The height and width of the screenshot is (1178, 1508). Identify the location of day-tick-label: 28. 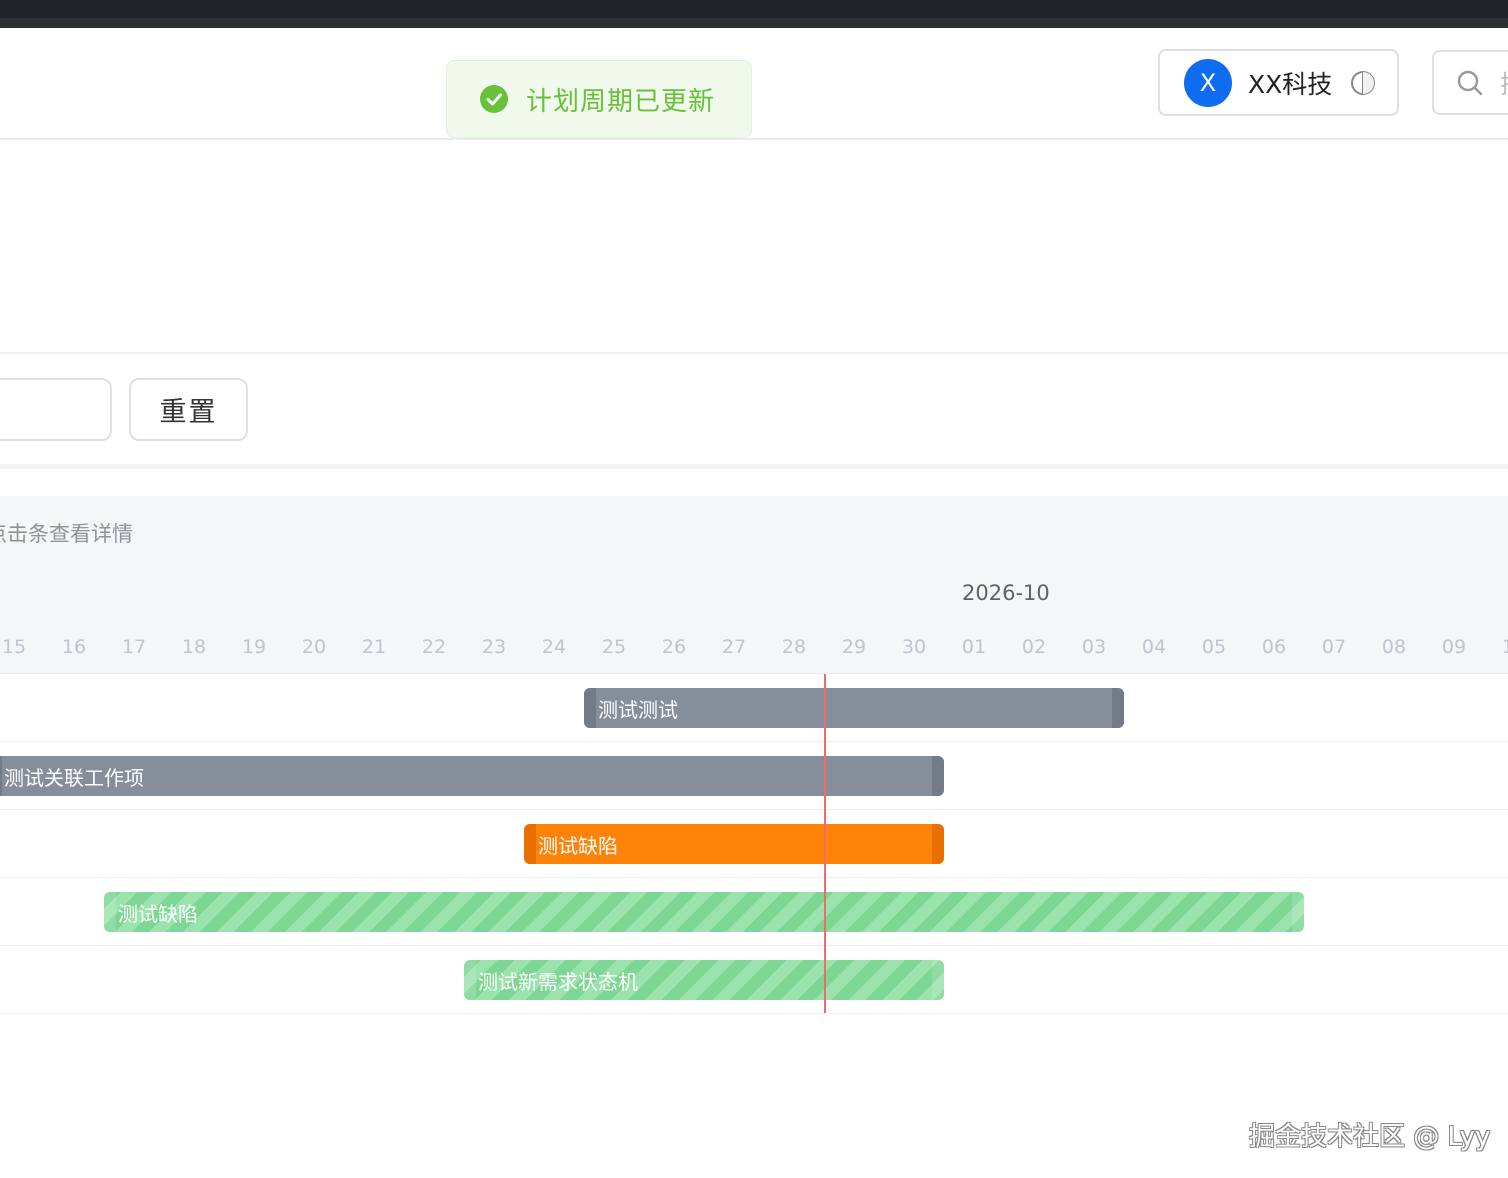
(794, 647).